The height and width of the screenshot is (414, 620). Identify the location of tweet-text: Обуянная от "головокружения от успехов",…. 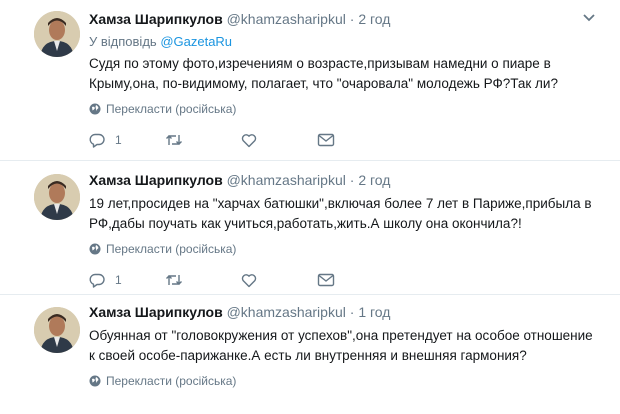
(341, 345).